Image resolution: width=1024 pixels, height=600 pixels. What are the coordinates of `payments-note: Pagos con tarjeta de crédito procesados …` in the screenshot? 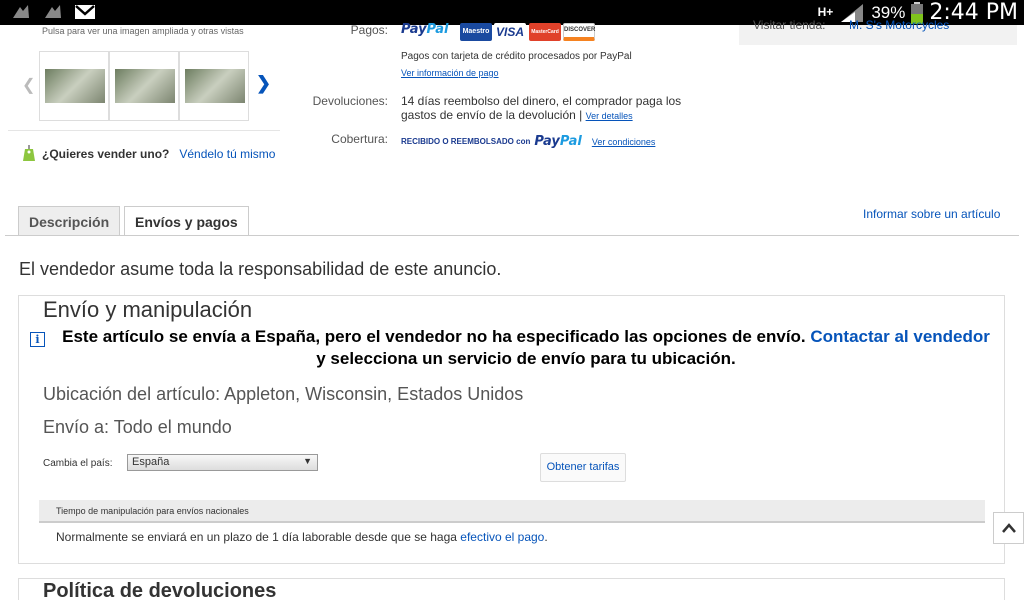 It's located at (516, 56).